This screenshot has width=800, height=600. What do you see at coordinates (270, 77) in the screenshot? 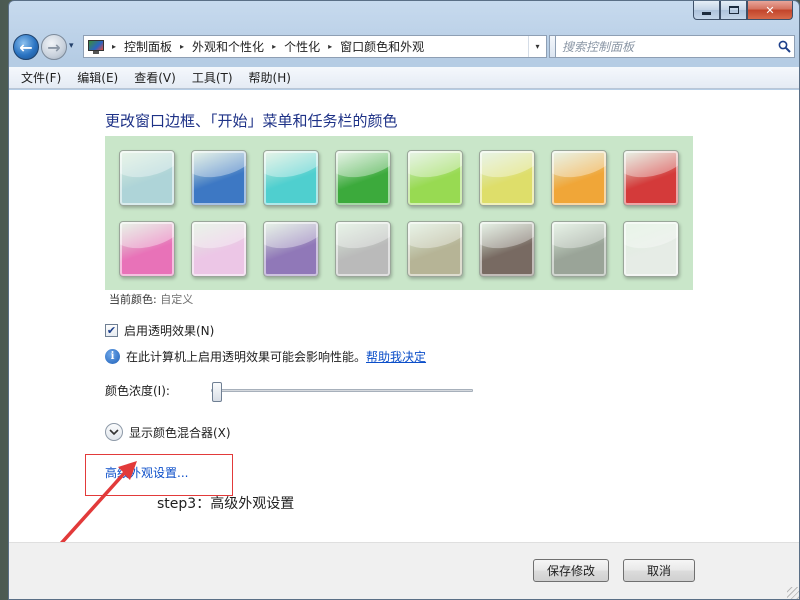
I see `menu-help: 帮助(H)` at bounding box center [270, 77].